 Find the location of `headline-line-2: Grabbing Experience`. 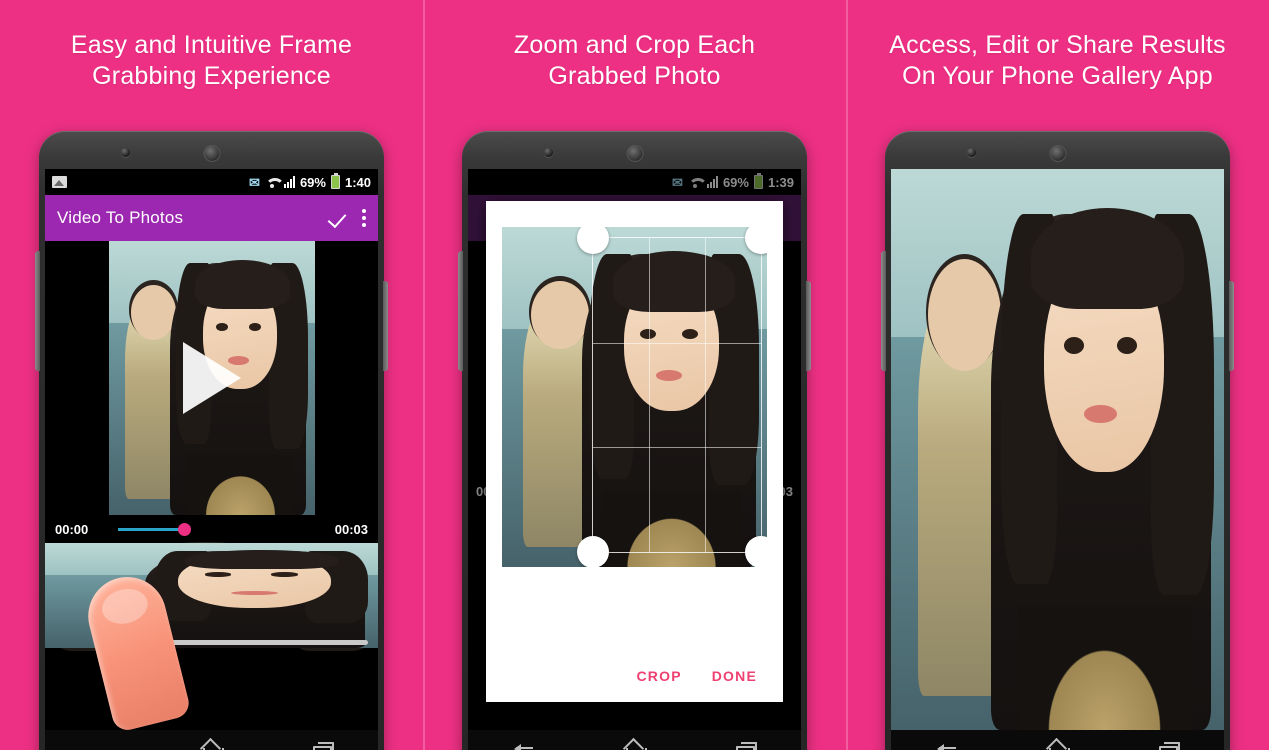

headline-line-2: Grabbing Experience is located at coordinates (211, 76).